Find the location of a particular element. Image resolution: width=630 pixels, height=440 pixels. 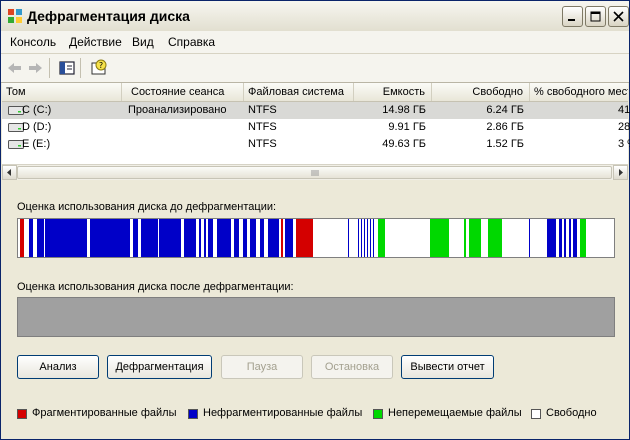

column-percent-free: % свободного места is located at coordinates (579, 92).